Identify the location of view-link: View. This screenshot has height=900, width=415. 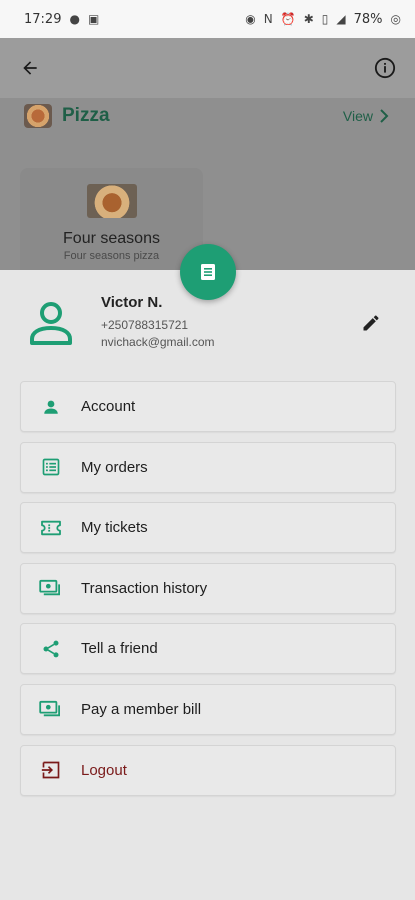
(366, 116).